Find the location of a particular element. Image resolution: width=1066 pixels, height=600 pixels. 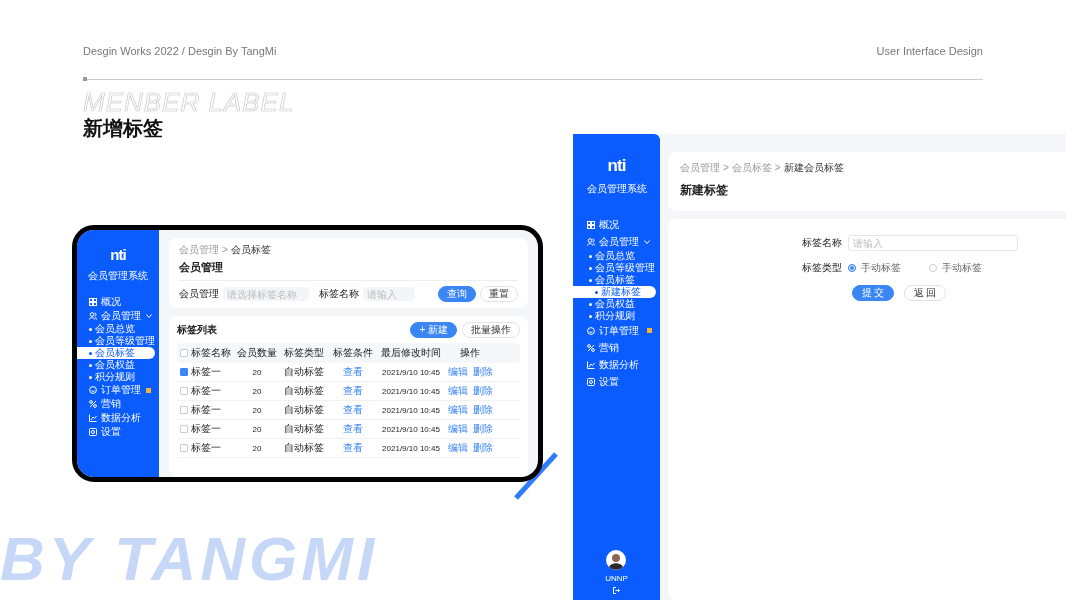

breadcrumb-item: 新建会员标签 is located at coordinates (813, 168).